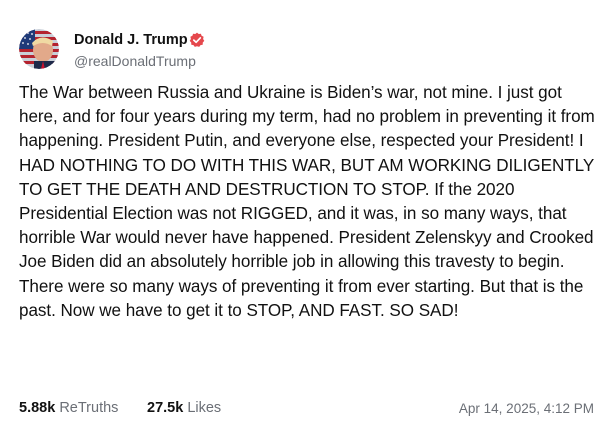 The height and width of the screenshot is (429, 608). Describe the element at coordinates (526, 409) in the screenshot. I see `post-timestamp: Apr 14, 2025, 4:12 PM` at that location.